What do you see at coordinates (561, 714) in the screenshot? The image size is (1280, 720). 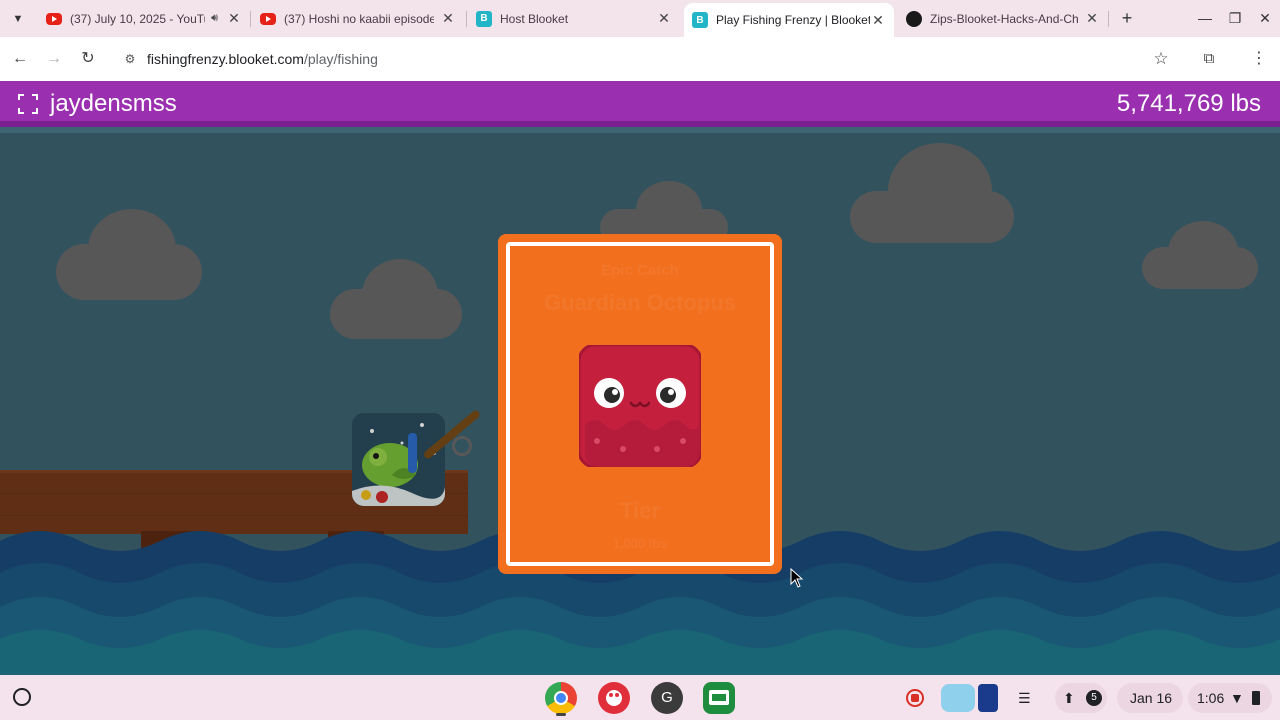 I see `running-indicator` at bounding box center [561, 714].